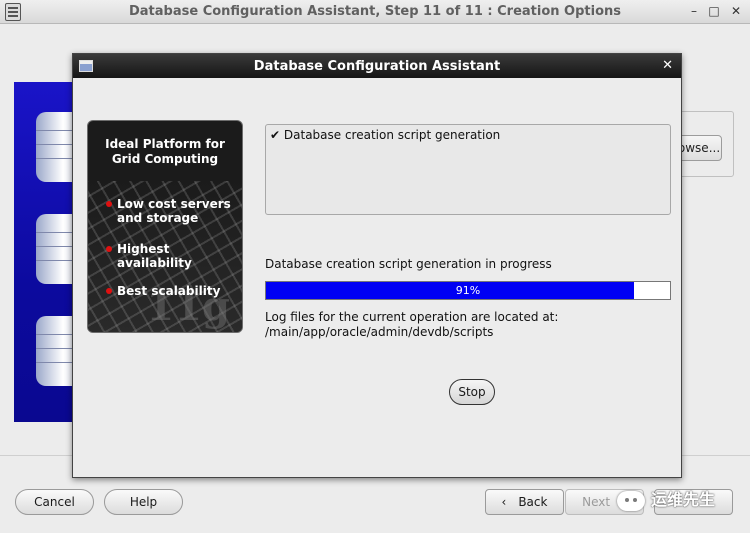 This screenshot has height=533, width=750. What do you see at coordinates (667, 65) in the screenshot?
I see `close-icon: ✕` at bounding box center [667, 65].